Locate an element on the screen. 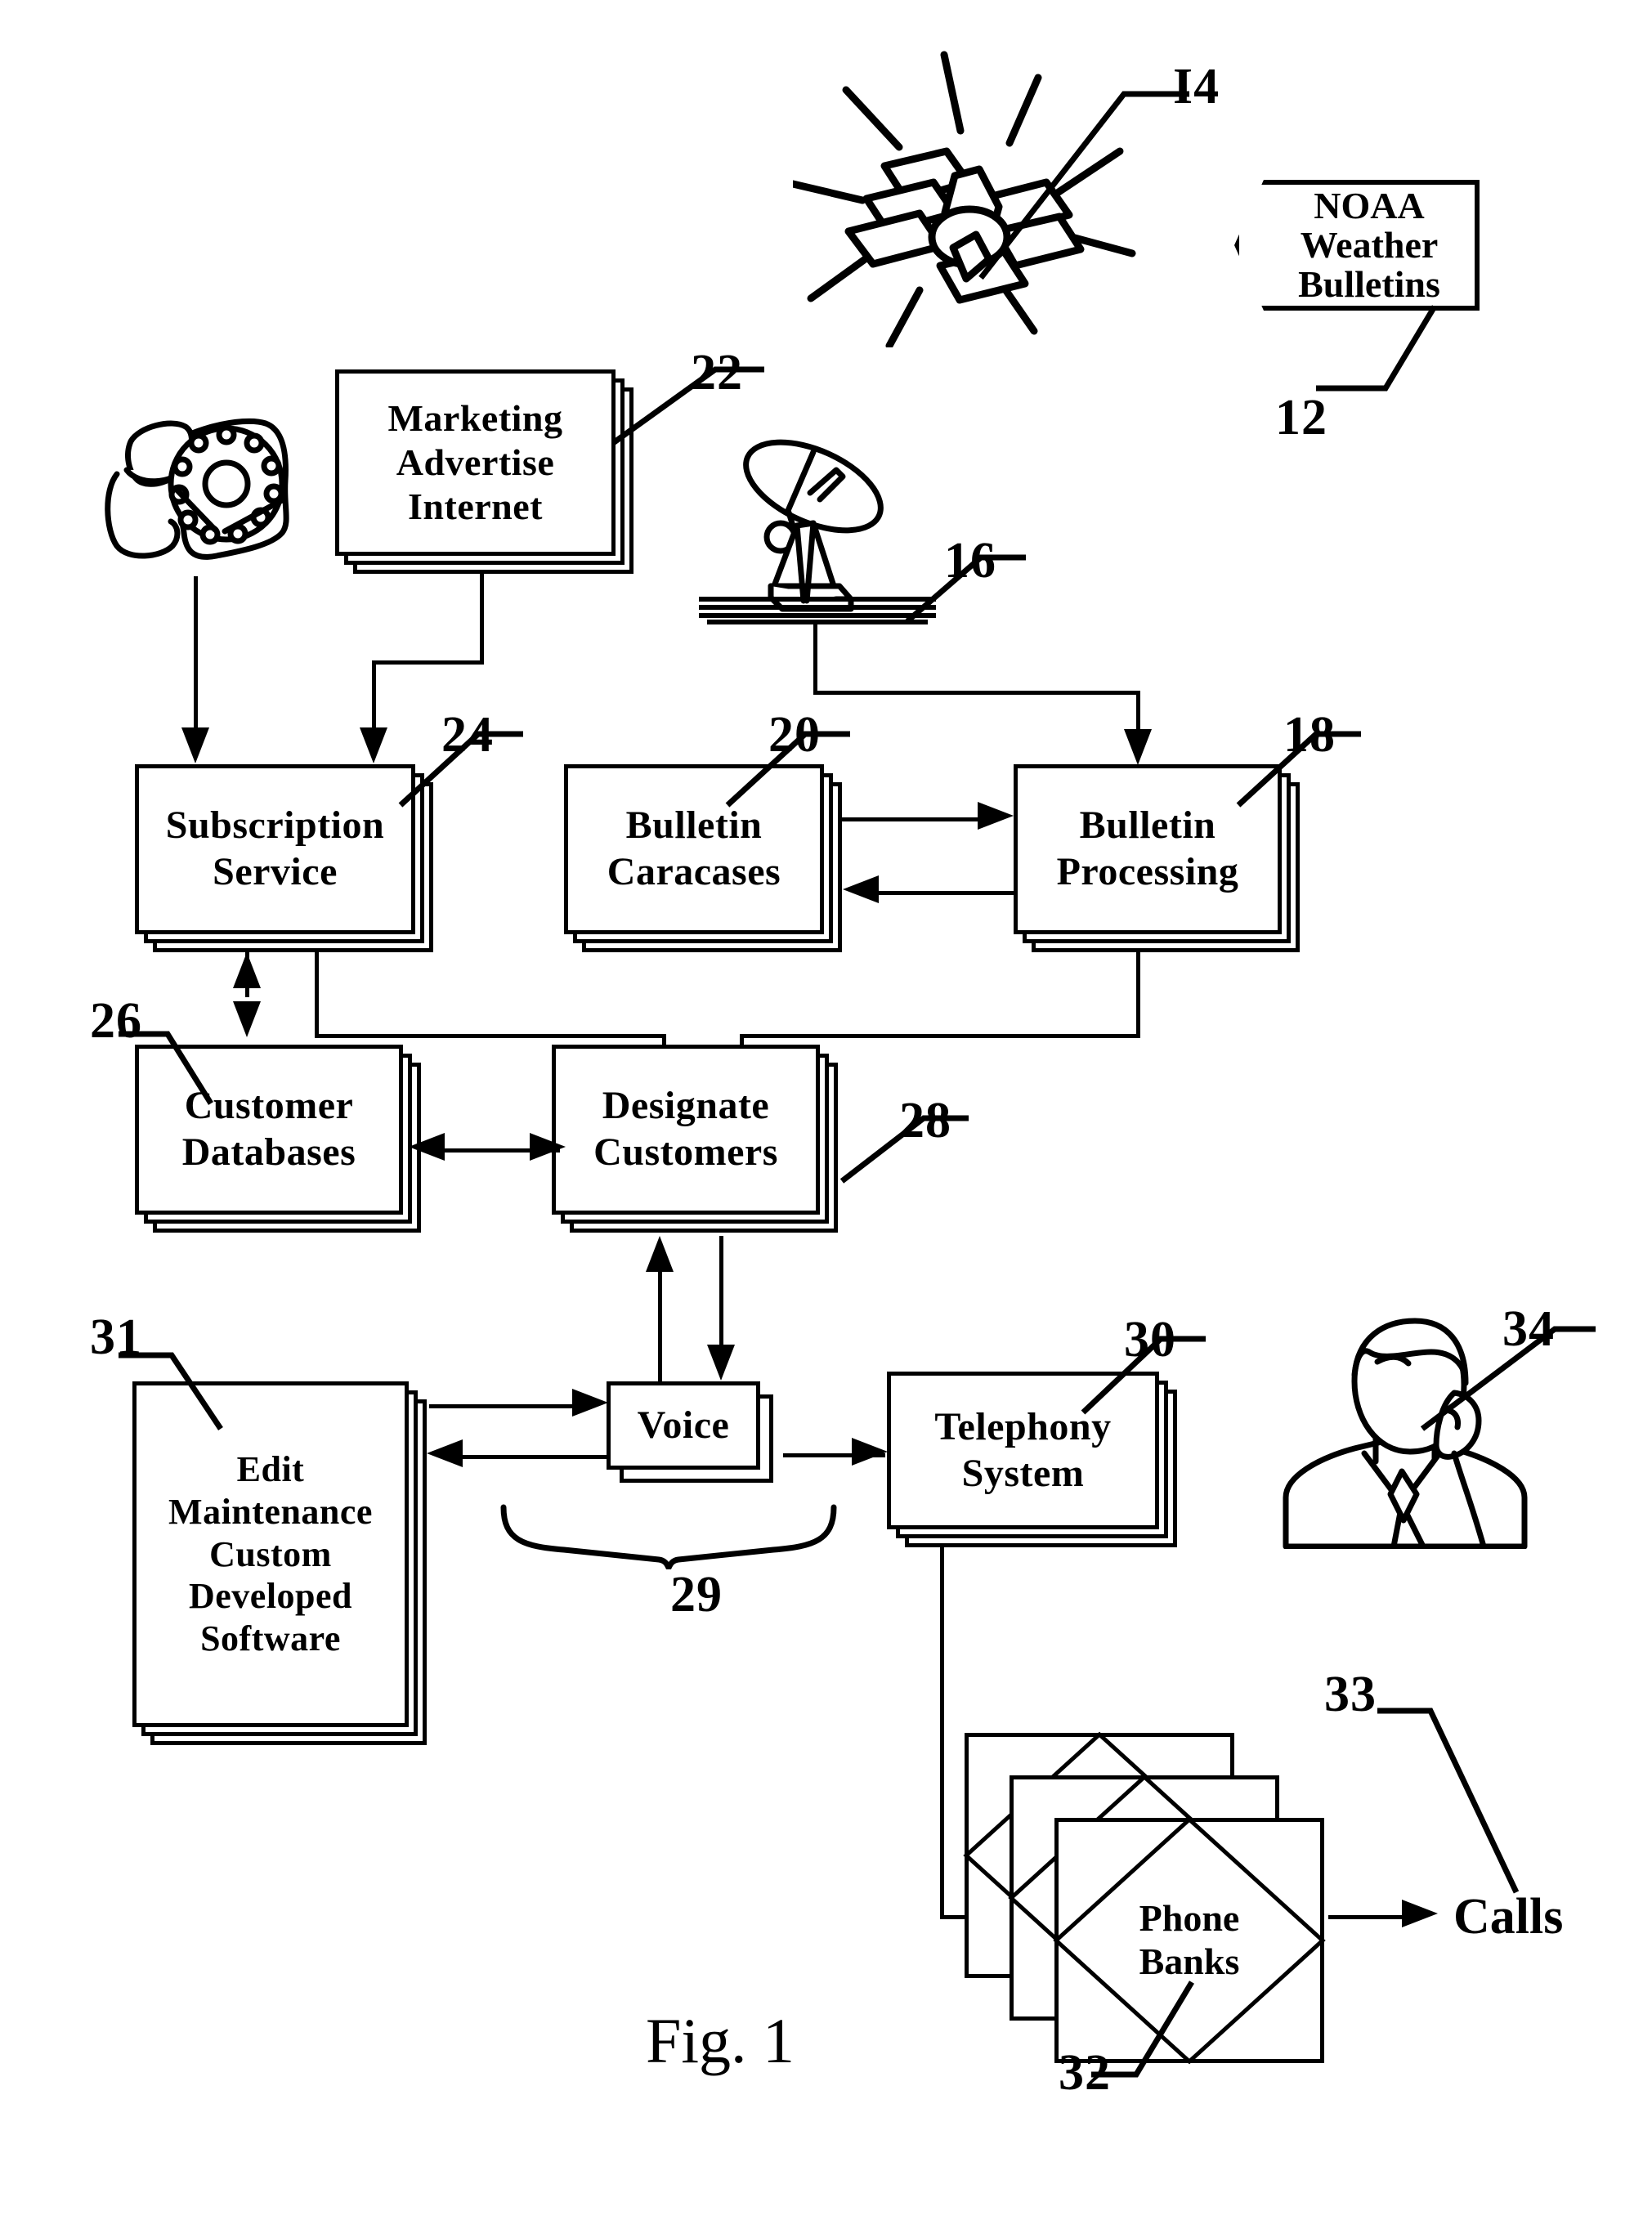 The height and width of the screenshot is (2238, 1652). arrowhead-caracases-to-processing is located at coordinates (996, 816).